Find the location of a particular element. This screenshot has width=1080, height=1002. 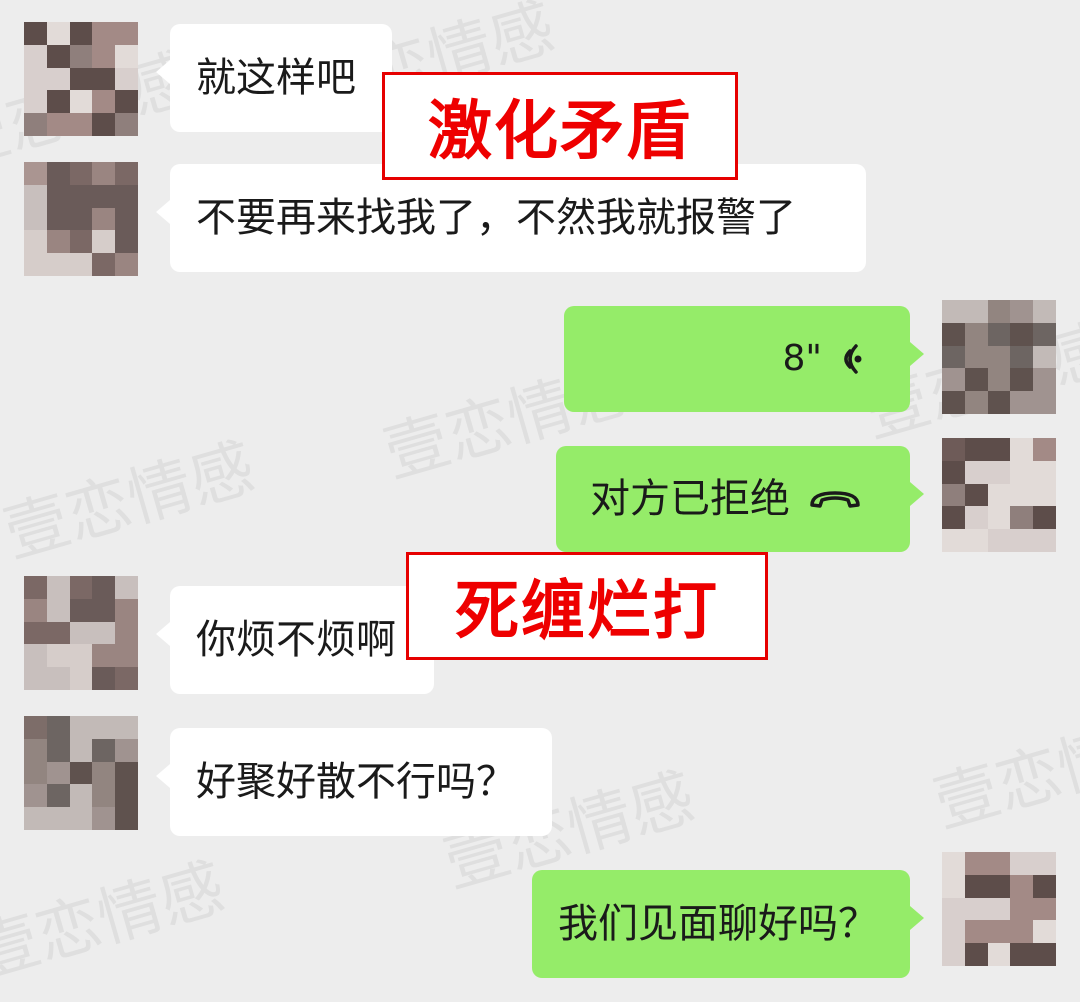

call-status-bubble: 对方已拒绝 is located at coordinates (740, 499).